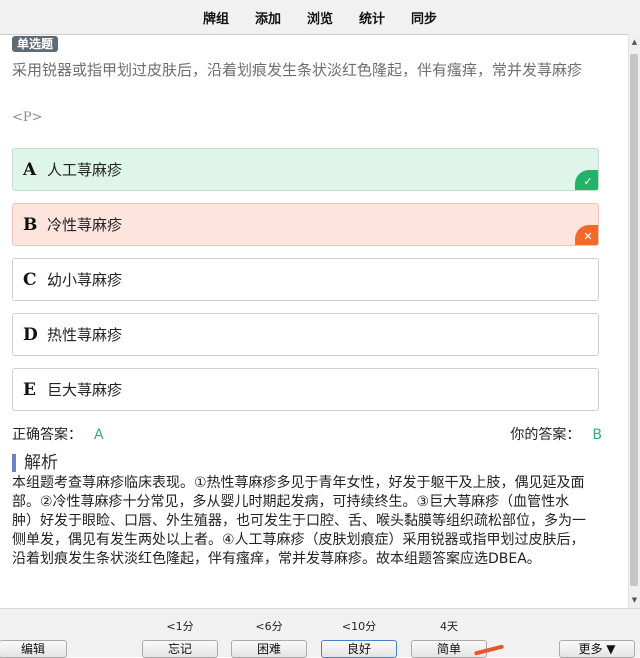 Image resolution: width=640 pixels, height=658 pixels. I want to click on your-answer: 你的答案： B, so click(556, 434).